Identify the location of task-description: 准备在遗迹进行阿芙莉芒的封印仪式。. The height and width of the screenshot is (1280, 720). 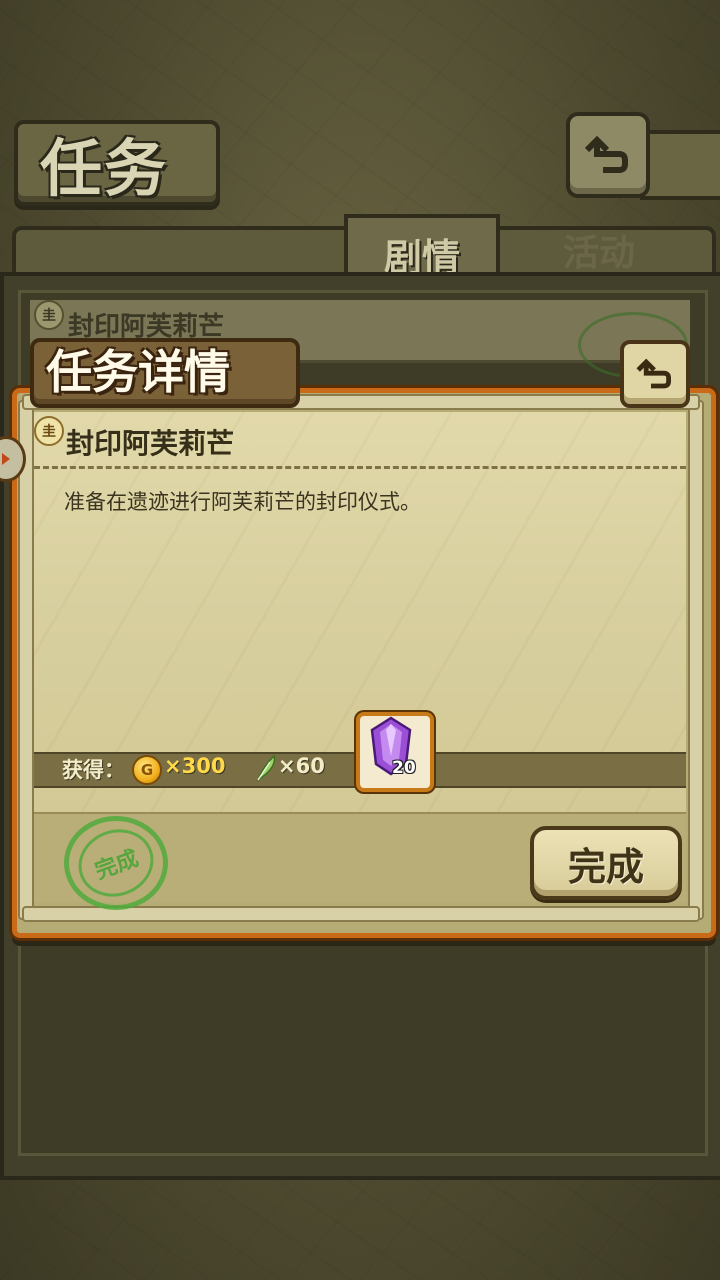
(242, 502).